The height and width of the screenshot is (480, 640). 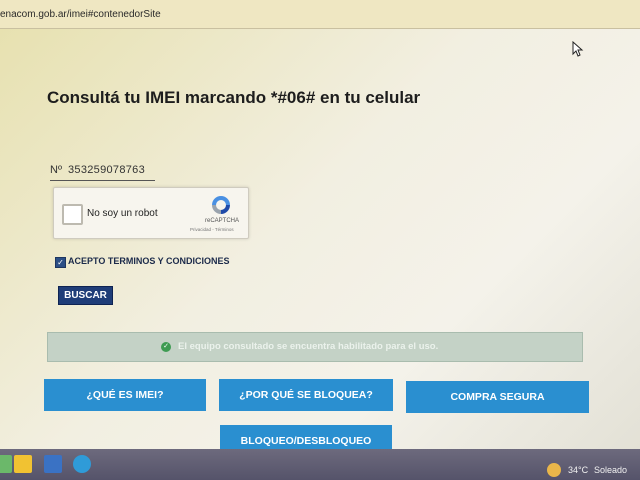 What do you see at coordinates (610, 470) in the screenshot?
I see `weather-condition: Soleado` at bounding box center [610, 470].